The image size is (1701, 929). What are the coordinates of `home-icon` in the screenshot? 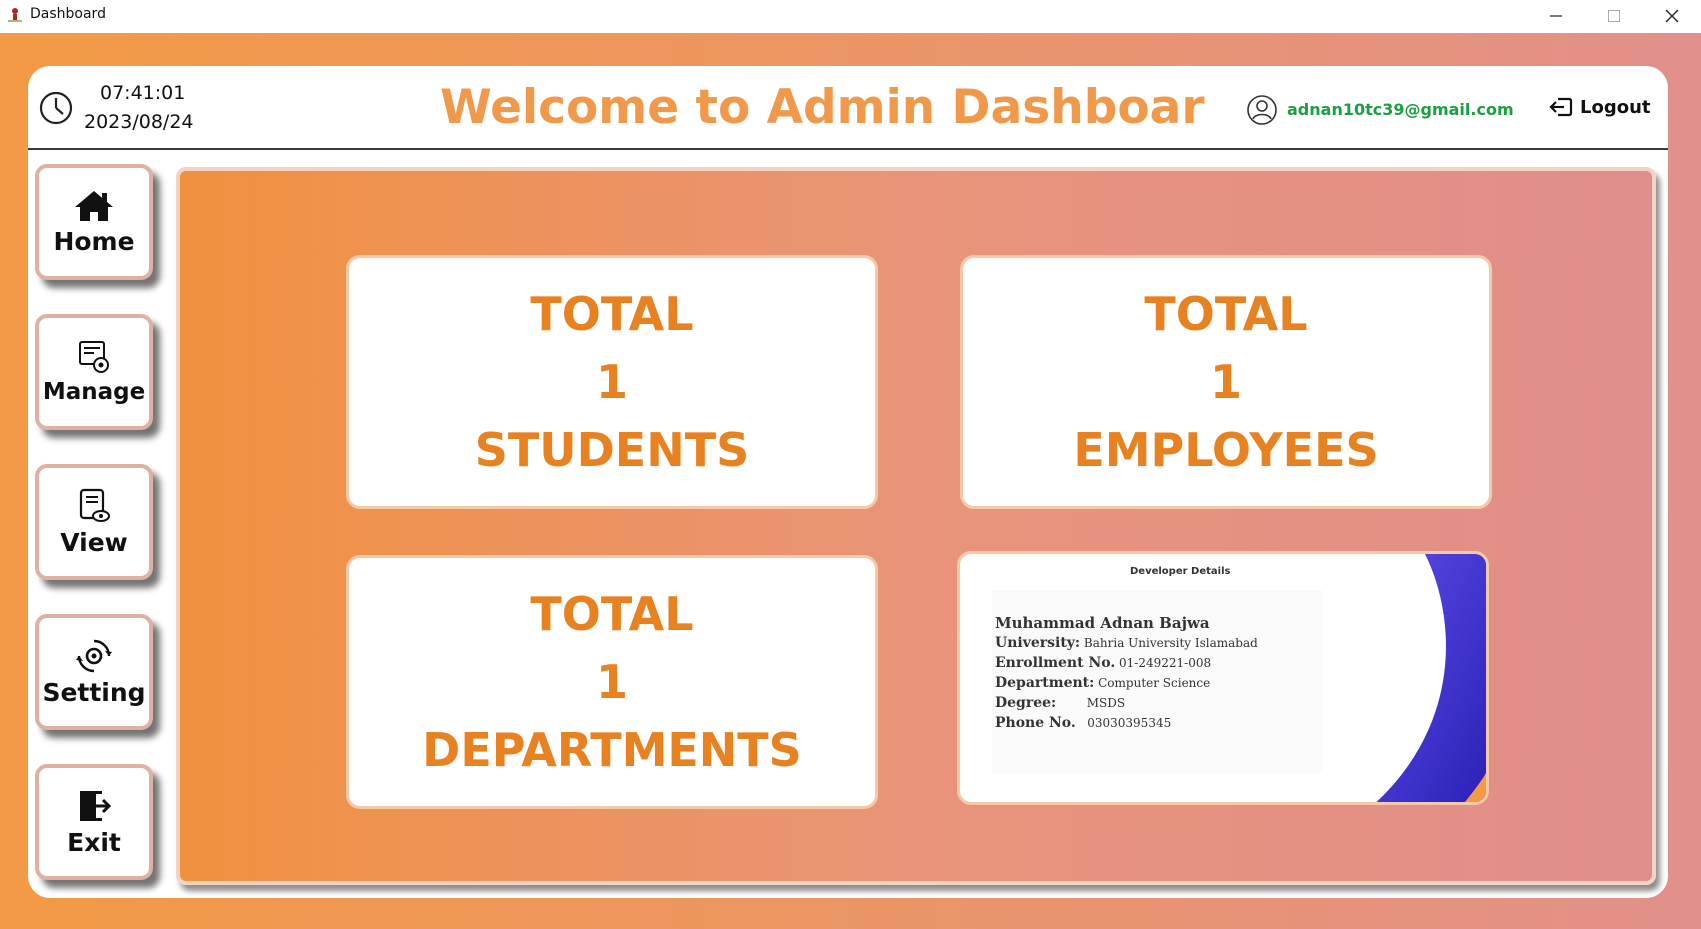 It's located at (94, 205).